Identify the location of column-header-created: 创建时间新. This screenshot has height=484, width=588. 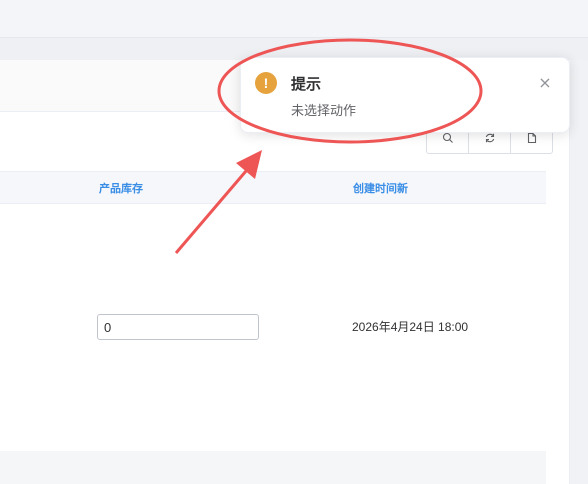
(380, 188).